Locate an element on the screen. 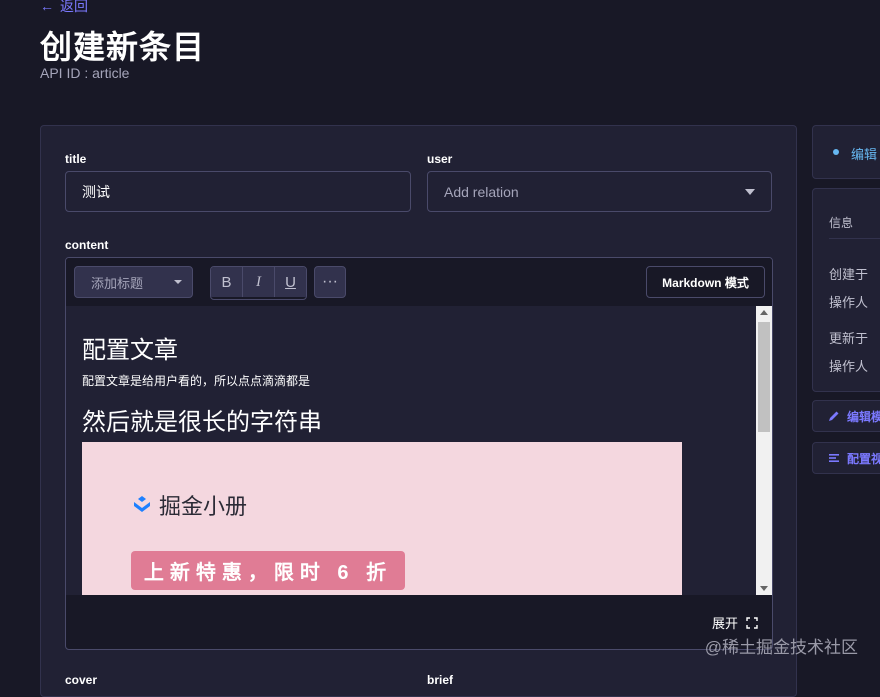 The height and width of the screenshot is (697, 880). pencil-icon is located at coordinates (834, 416).